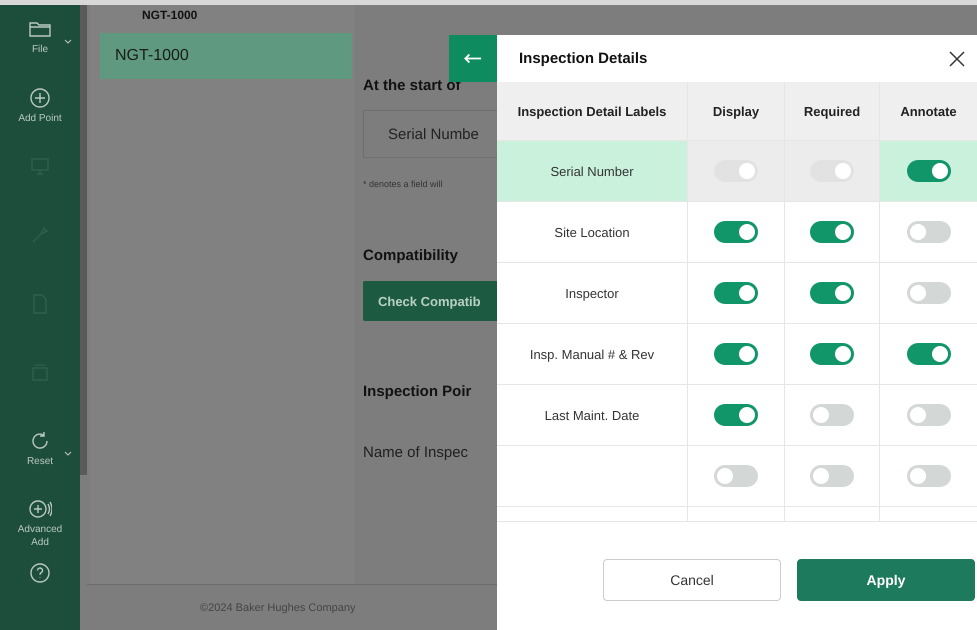 The image size is (977, 630). Describe the element at coordinates (403, 184) in the screenshot. I see `note-text: * denotes a field will` at that location.